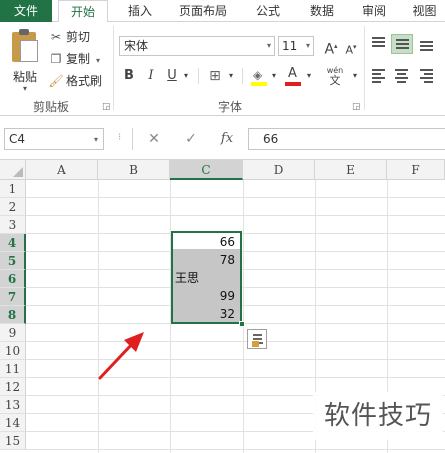 This screenshot has width=445, height=453. I want to click on group-divider, so click(113, 68).